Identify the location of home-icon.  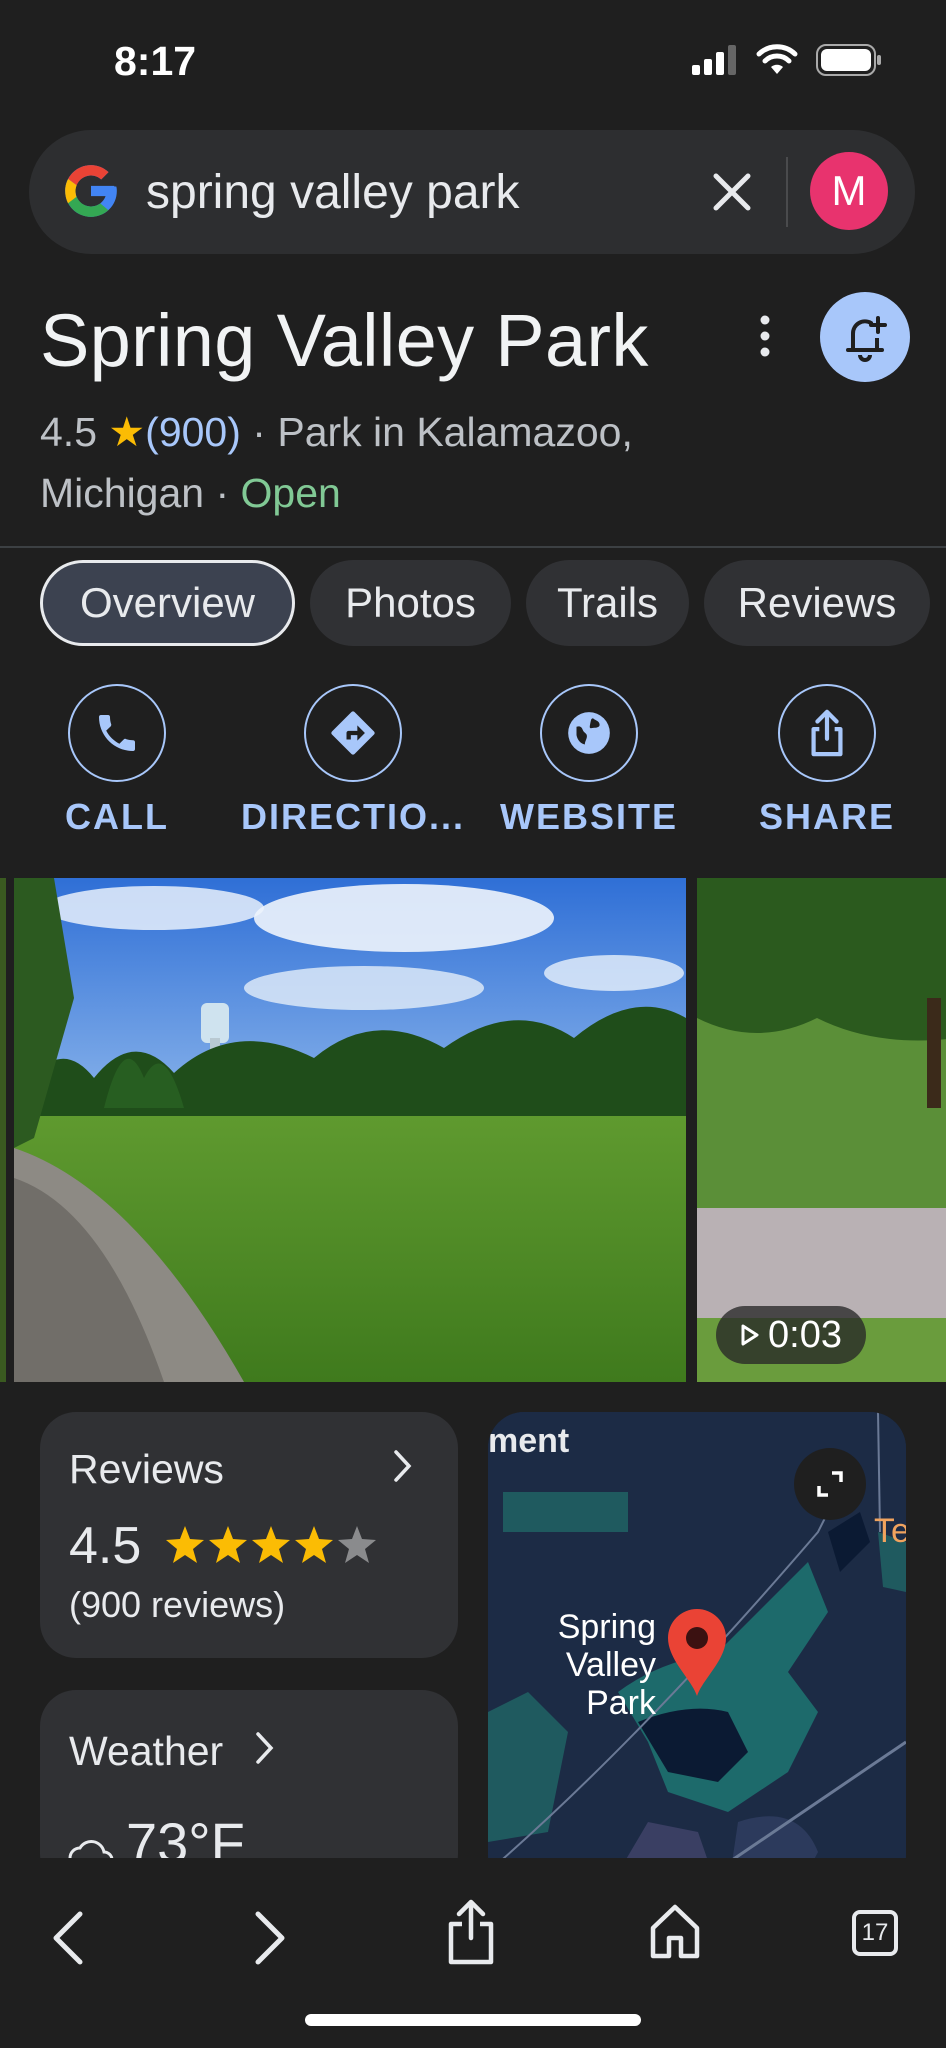
(675, 1932).